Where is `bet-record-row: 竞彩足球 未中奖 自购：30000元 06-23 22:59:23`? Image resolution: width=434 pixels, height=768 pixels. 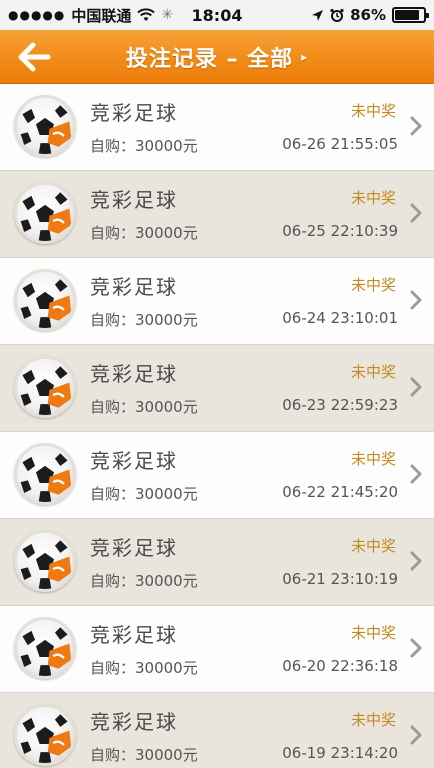
bet-record-row: 竞彩足球 未中奖 自购：30000元 06-23 22:59:23 is located at coordinates (217, 388).